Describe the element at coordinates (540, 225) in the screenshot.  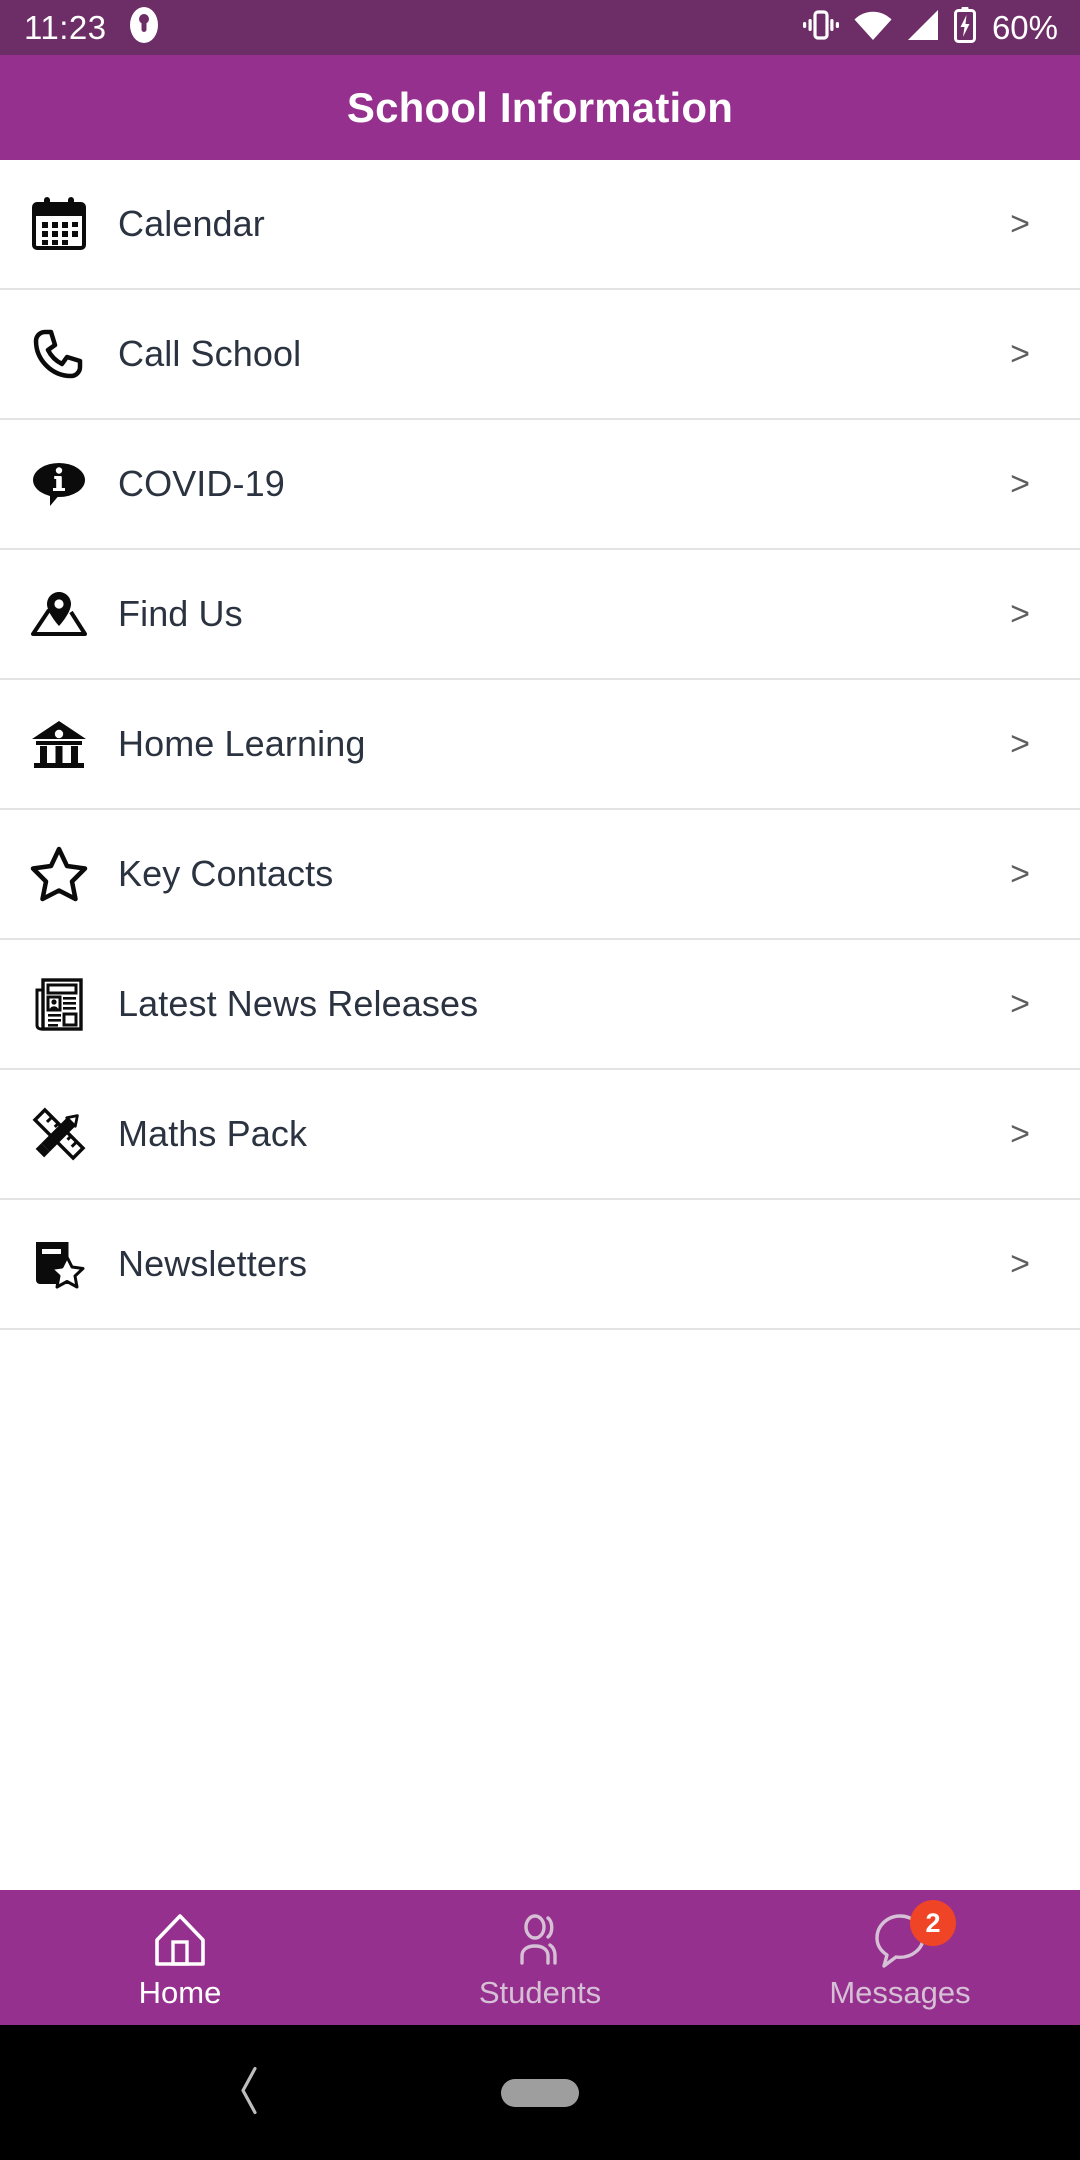
I see `list-item-calendar: Calendar >` at that location.